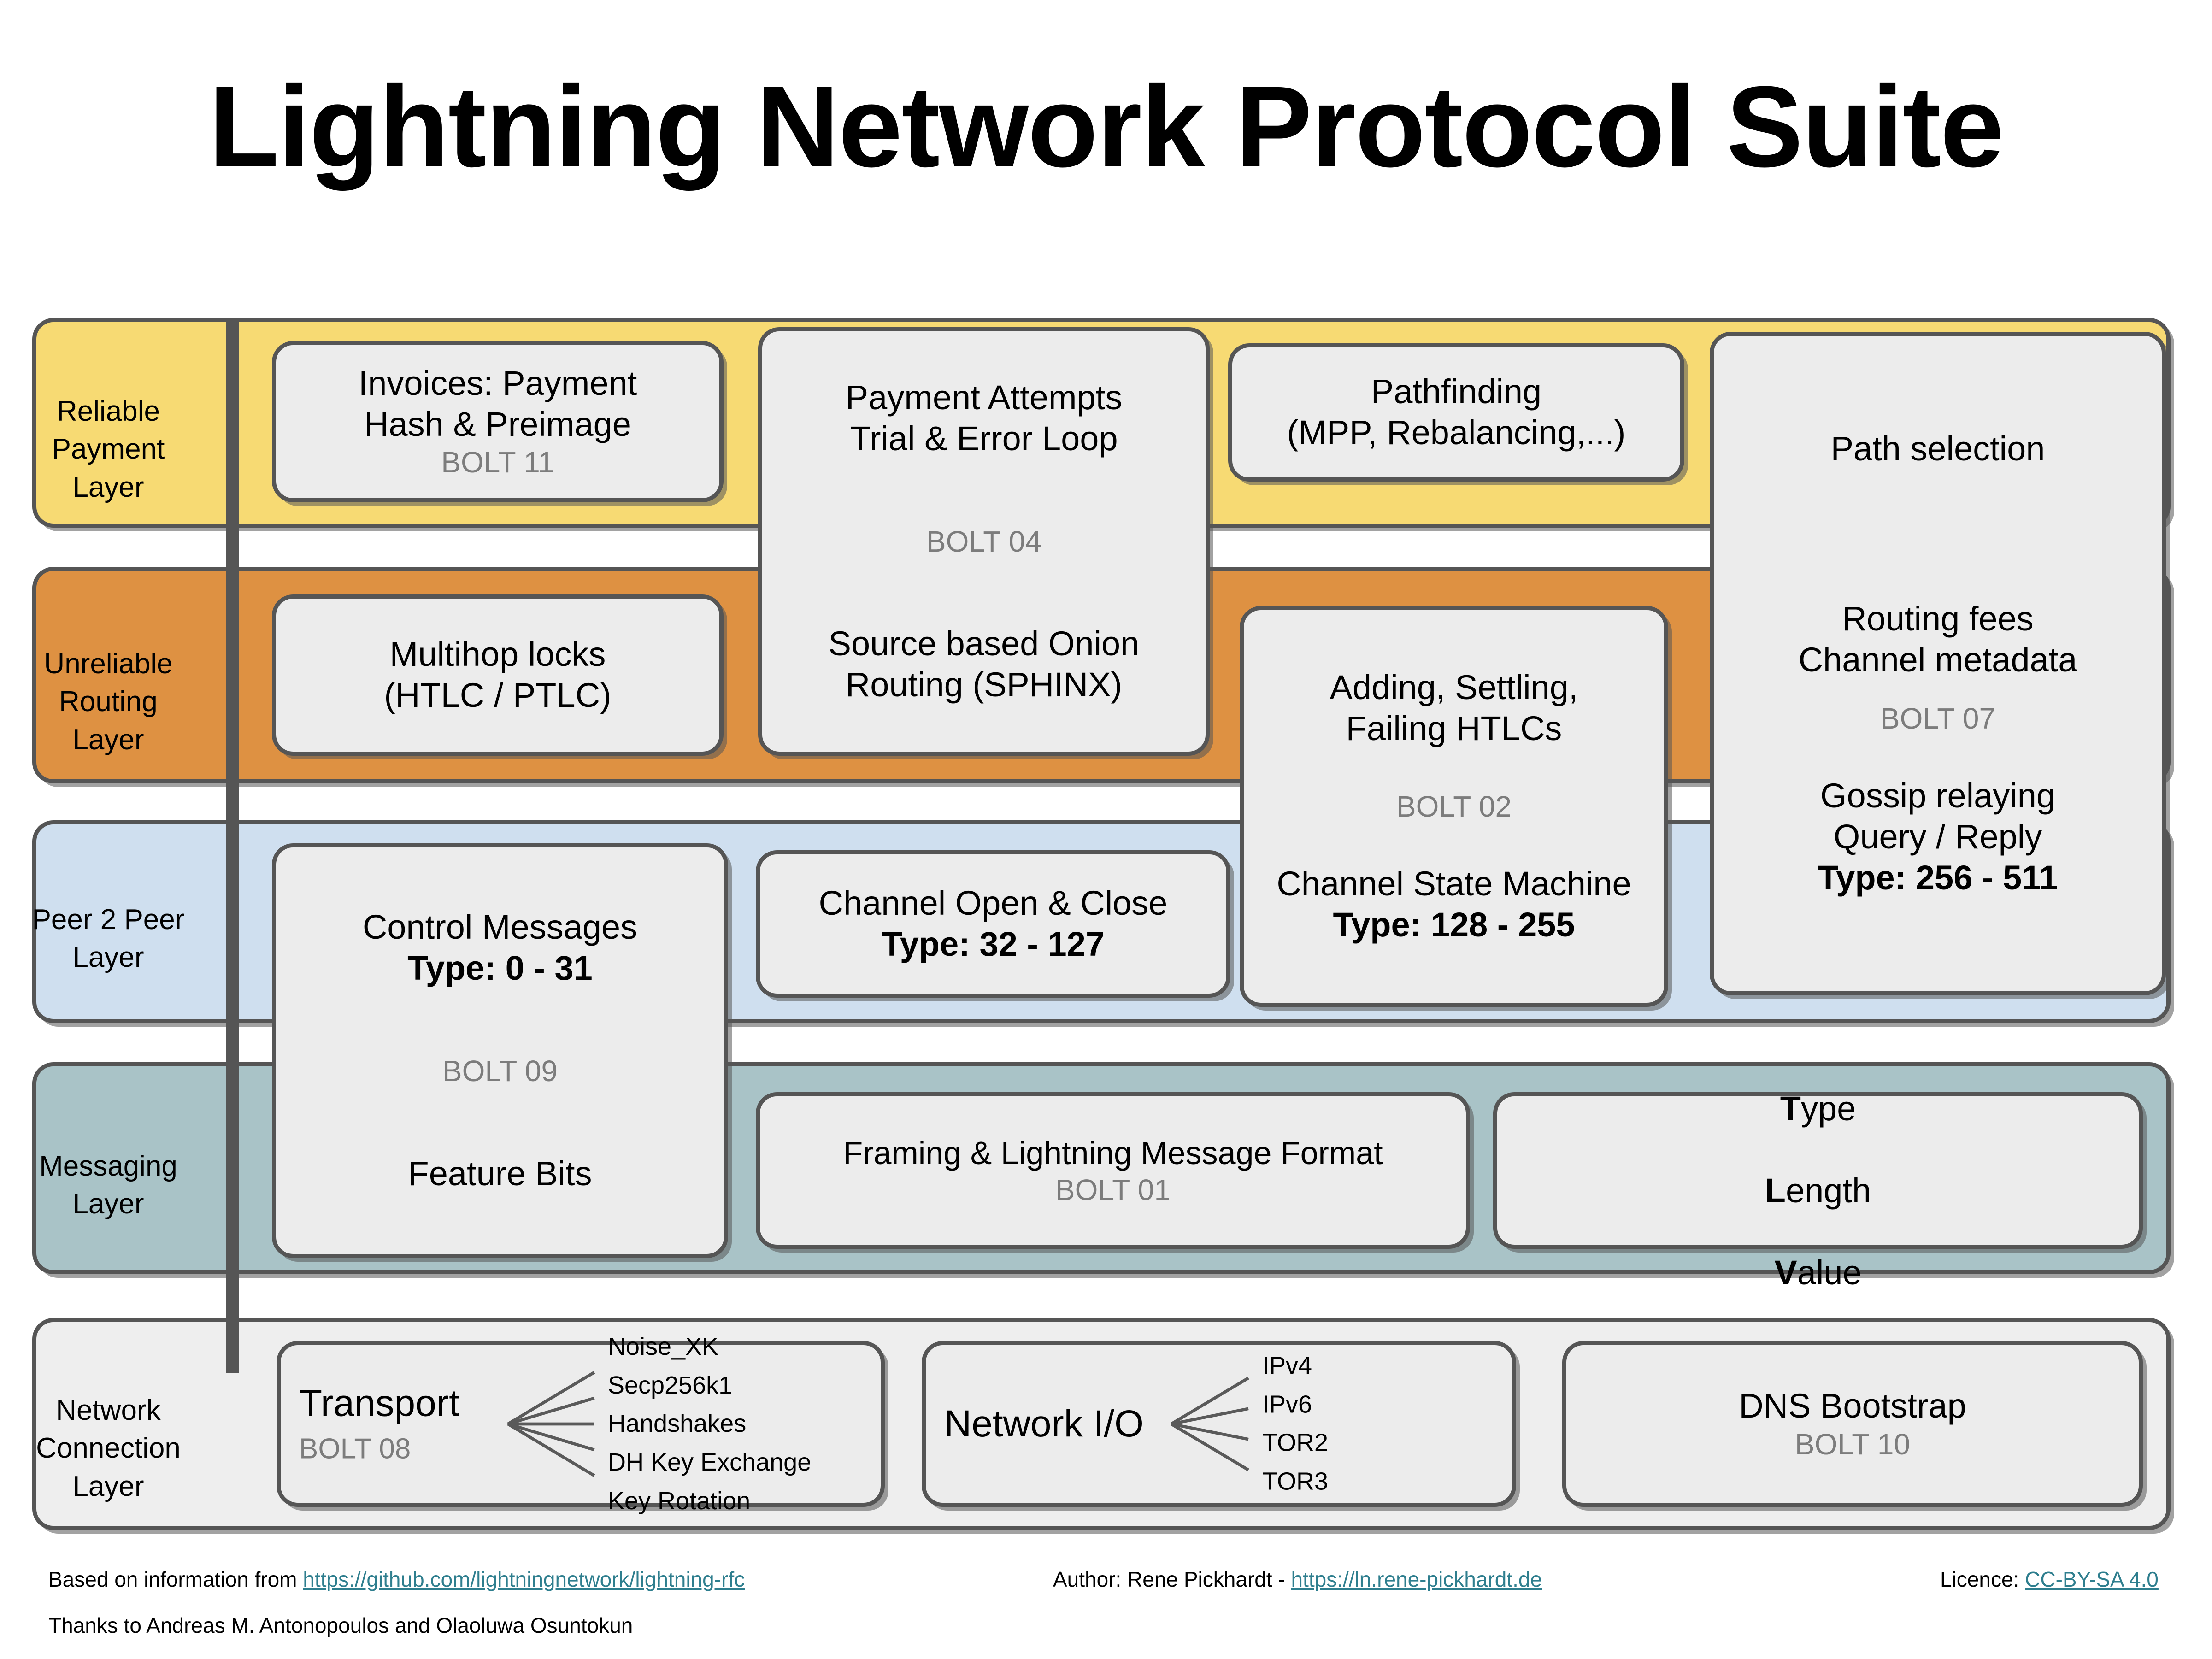 The width and height of the screenshot is (2212, 1659). I want to click on box-path-selection-bolt: BOLT 07, so click(1938, 718).